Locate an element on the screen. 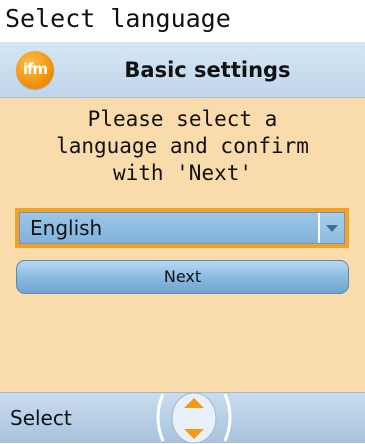 This screenshot has width=365, height=444. language-dropdown: English is located at coordinates (182, 228).